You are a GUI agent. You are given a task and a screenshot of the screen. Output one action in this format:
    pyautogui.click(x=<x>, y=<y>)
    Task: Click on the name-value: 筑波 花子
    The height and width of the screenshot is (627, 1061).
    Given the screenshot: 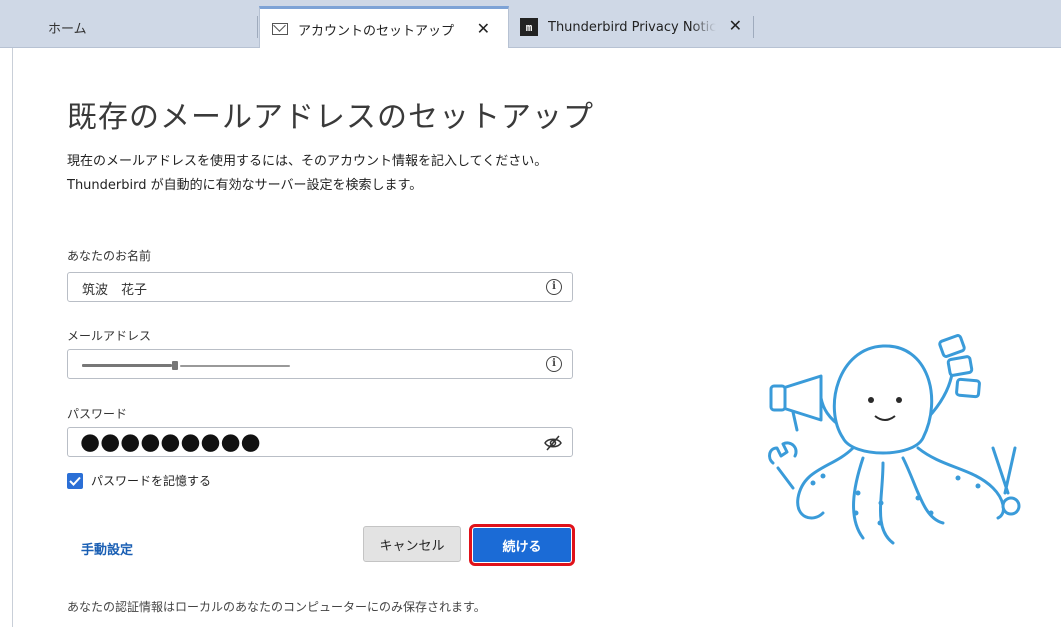 What is the action you would take?
    pyautogui.click(x=115, y=290)
    